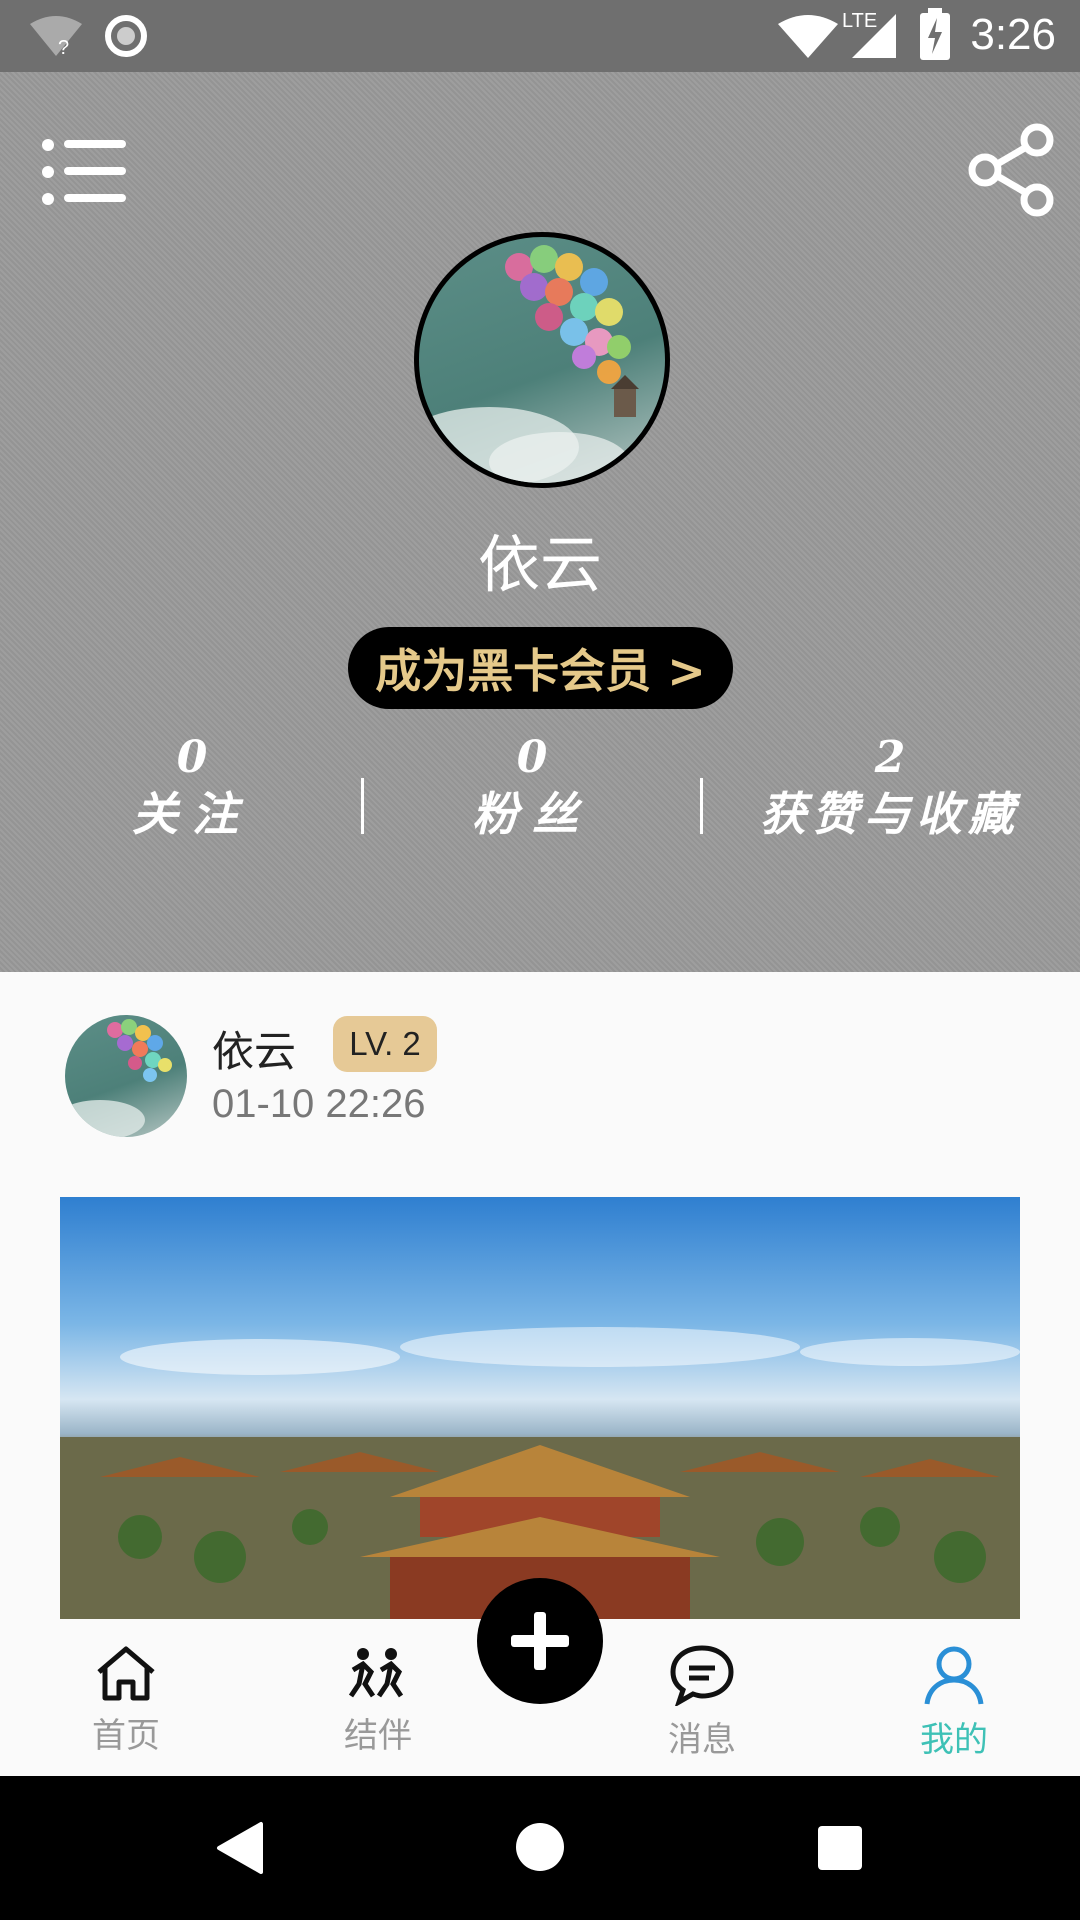 This screenshot has height=1920, width=1080. I want to click on profile-icon, so click(954, 1675).